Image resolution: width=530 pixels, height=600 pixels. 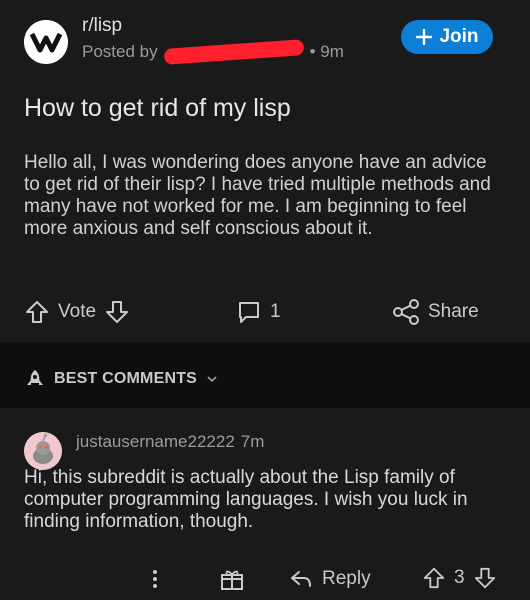 I want to click on comment-downvote-icon, so click(x=485, y=578).